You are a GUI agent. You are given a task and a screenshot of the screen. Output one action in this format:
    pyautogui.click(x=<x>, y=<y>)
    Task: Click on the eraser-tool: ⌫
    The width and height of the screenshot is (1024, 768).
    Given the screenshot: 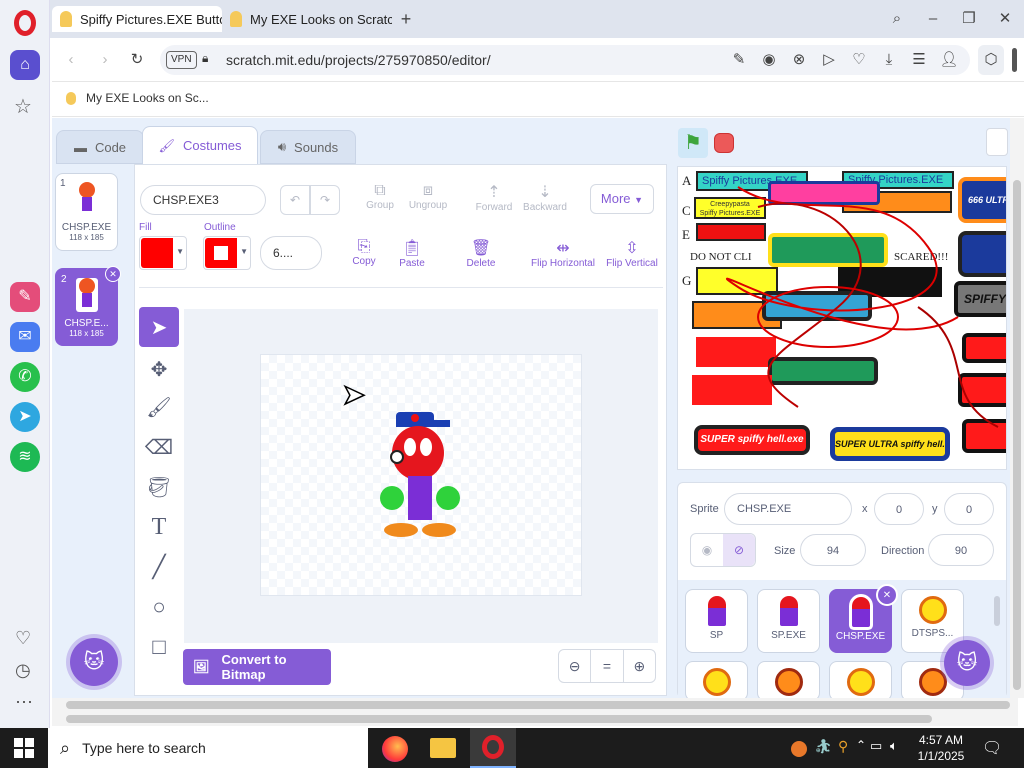 What is the action you would take?
    pyautogui.click(x=159, y=447)
    